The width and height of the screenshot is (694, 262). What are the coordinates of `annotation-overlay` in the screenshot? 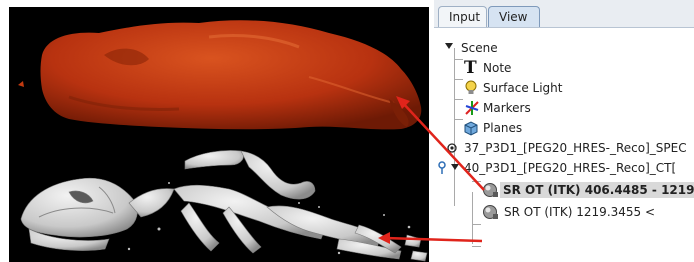 It's located at (431, 170).